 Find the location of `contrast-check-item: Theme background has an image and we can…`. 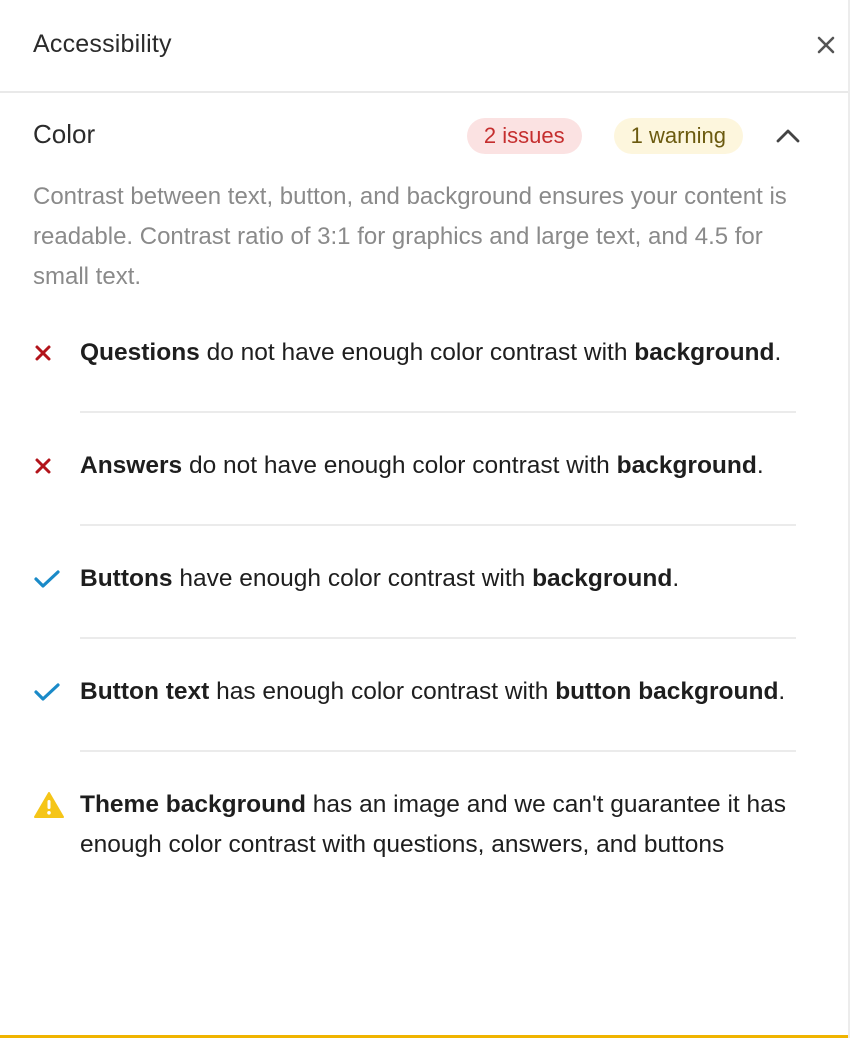

contrast-check-item: Theme background has an image and we can… is located at coordinates (414, 844).